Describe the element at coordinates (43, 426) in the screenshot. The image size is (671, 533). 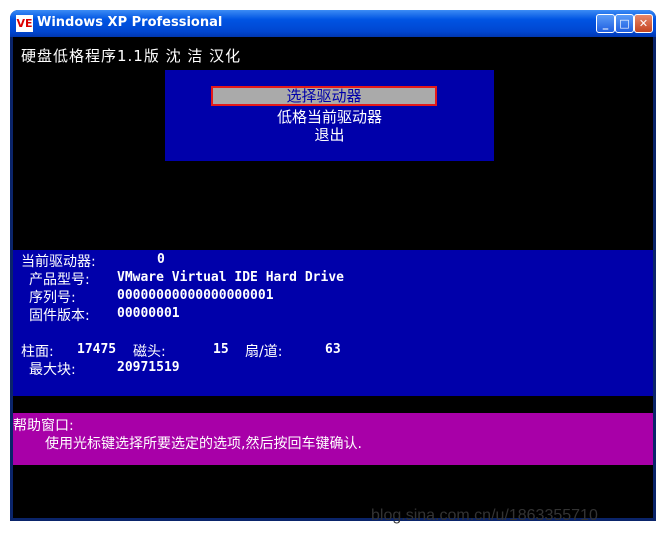
I see `help-title: 帮助窗口:` at that location.